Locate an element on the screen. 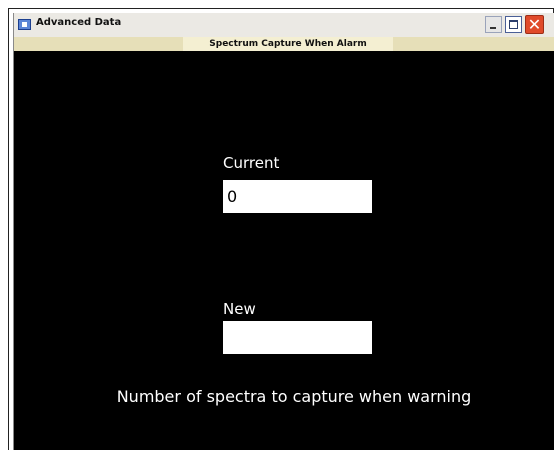 This screenshot has height=450, width=558. new-label: New is located at coordinates (239, 309).